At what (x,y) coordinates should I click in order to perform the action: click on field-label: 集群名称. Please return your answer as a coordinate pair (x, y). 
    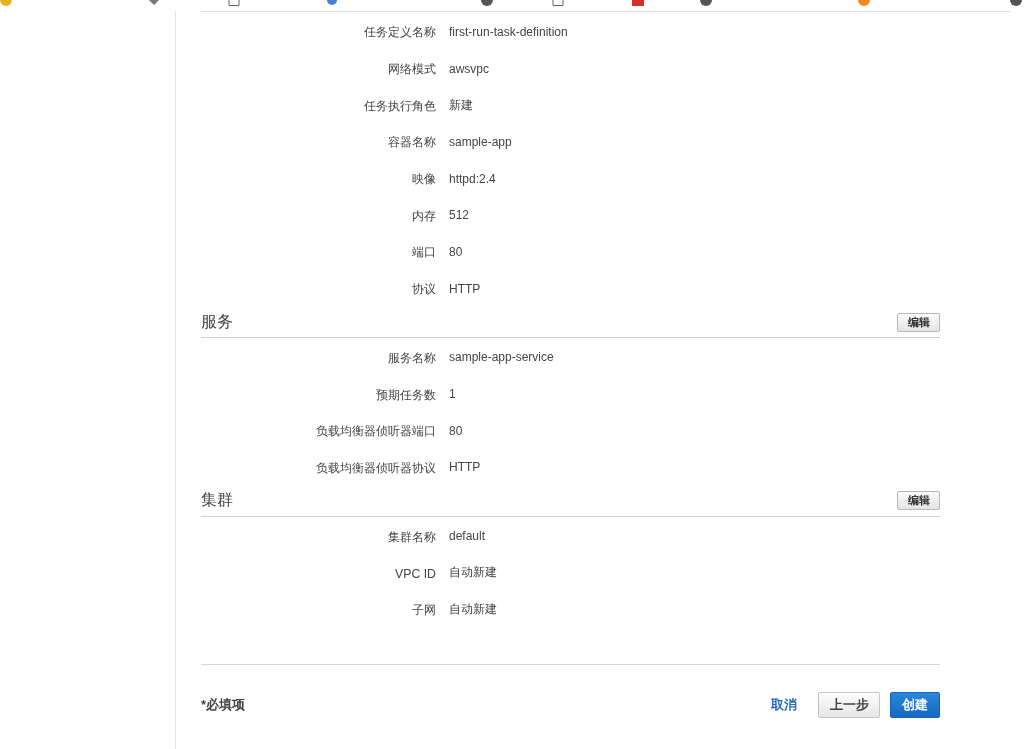
    Looking at the image, I should click on (412, 536).